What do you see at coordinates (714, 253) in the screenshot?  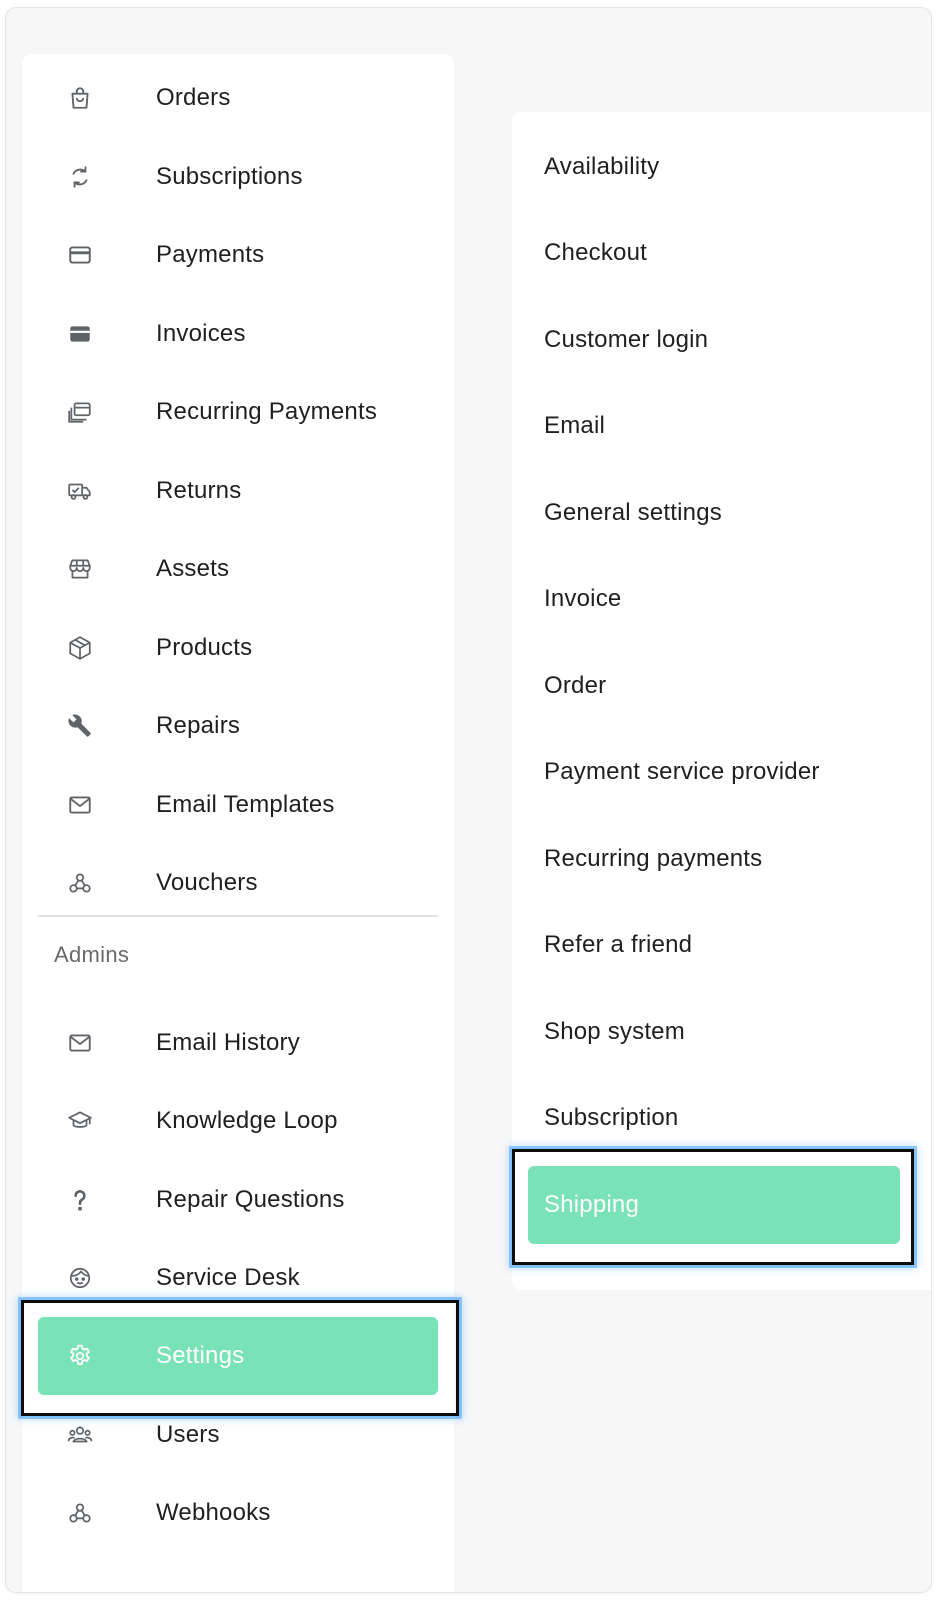 I see `settings-item-checkout: Checkout` at bounding box center [714, 253].